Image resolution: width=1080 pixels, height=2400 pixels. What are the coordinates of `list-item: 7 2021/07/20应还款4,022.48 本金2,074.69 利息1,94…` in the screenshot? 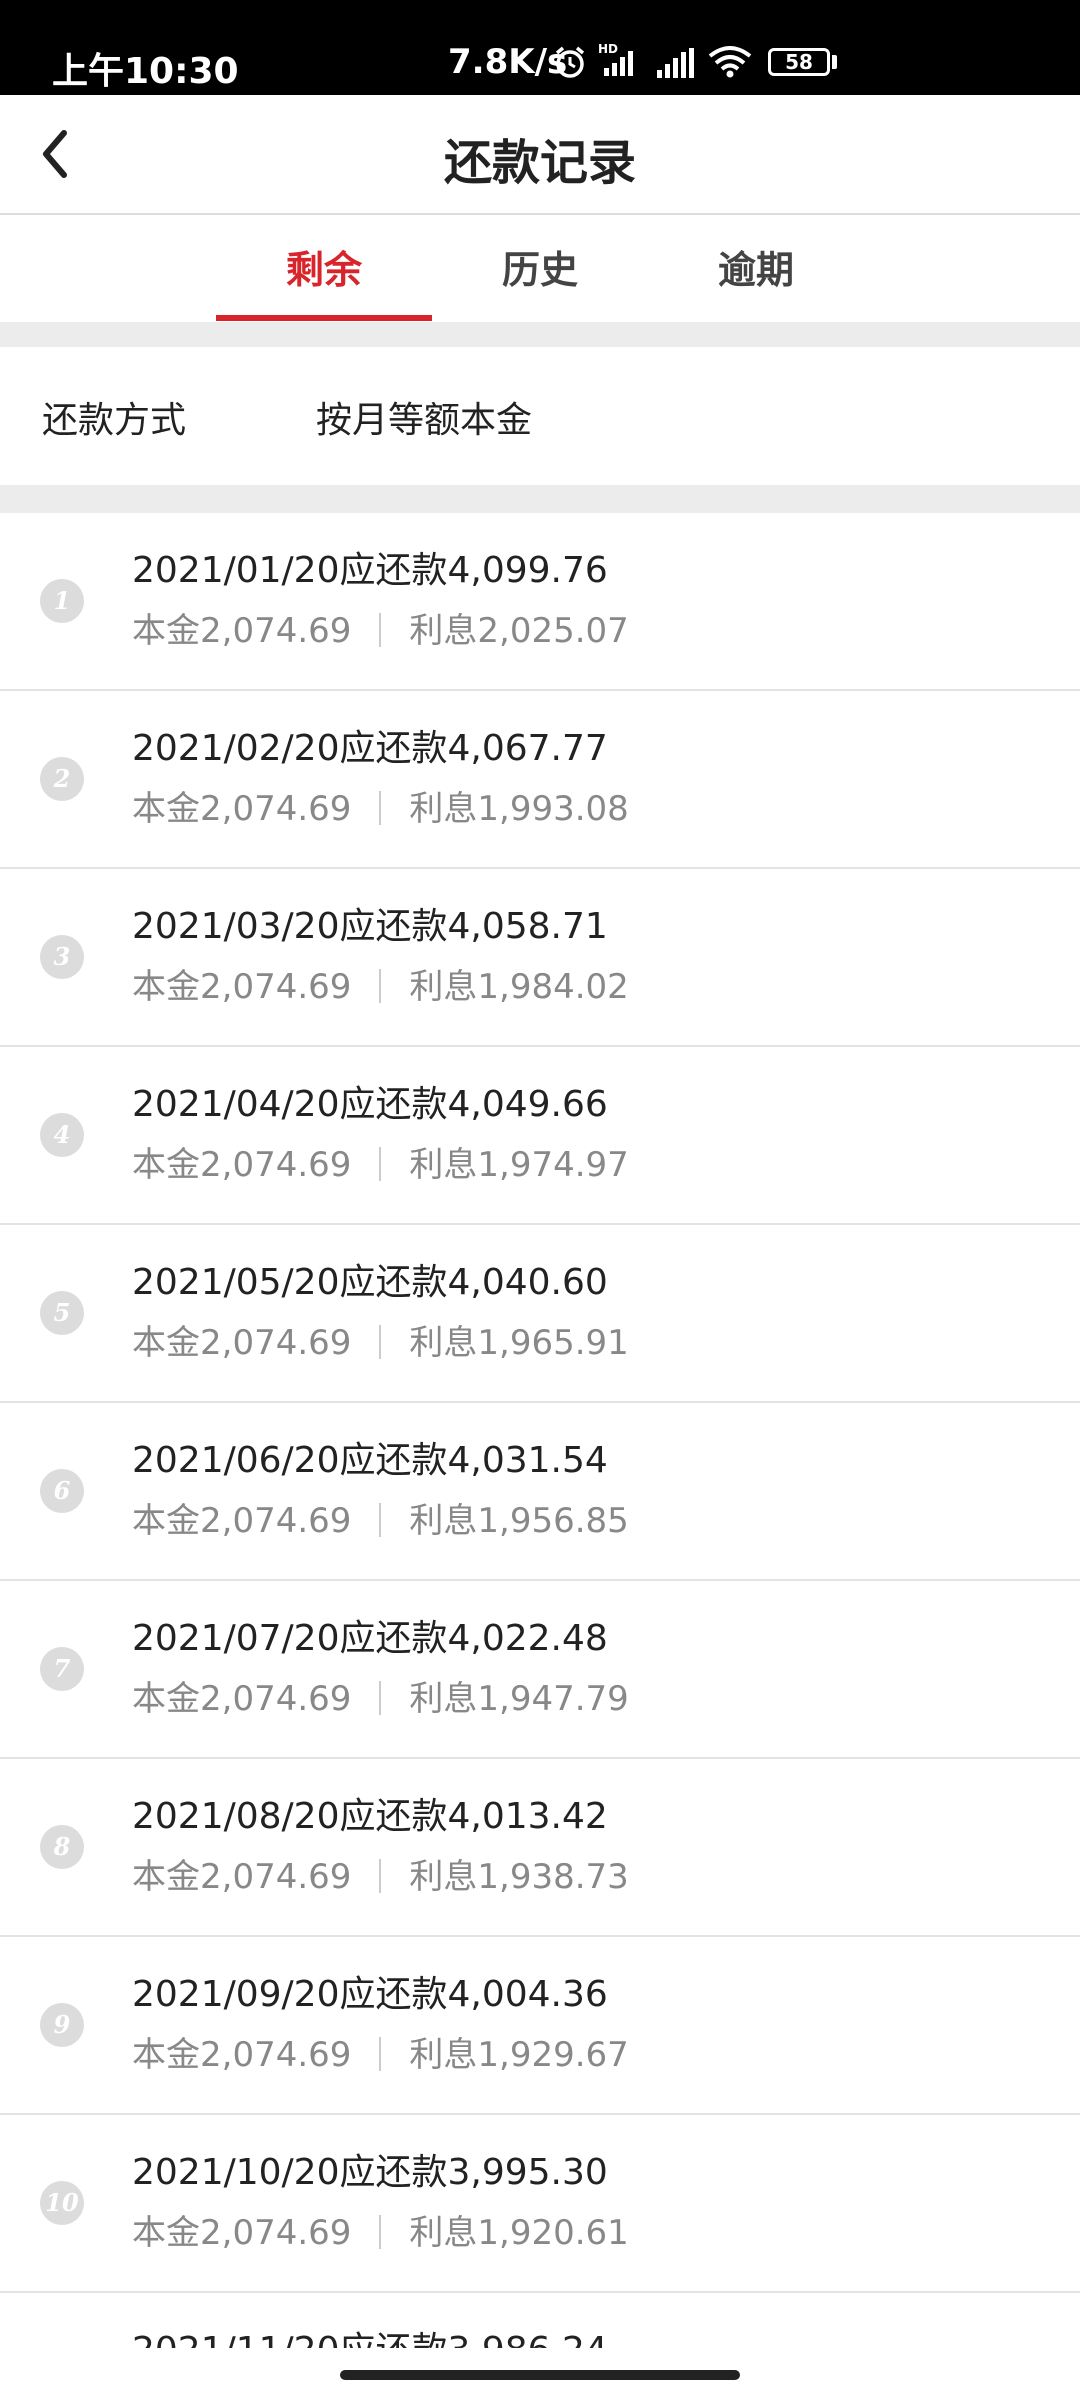 It's located at (540, 1670).